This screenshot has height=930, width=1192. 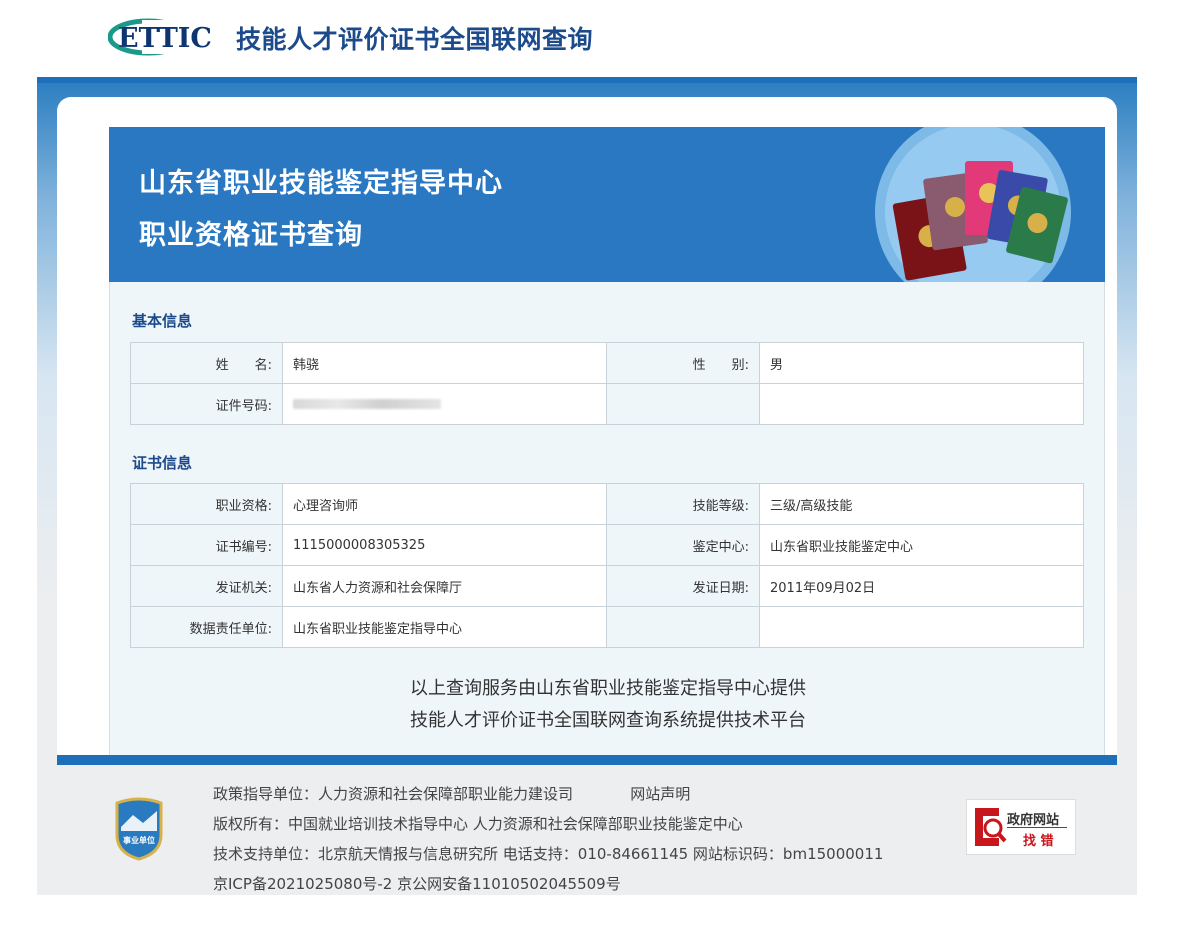 What do you see at coordinates (444, 504) in the screenshot?
I see `occupation-value: 心理咨询师` at bounding box center [444, 504].